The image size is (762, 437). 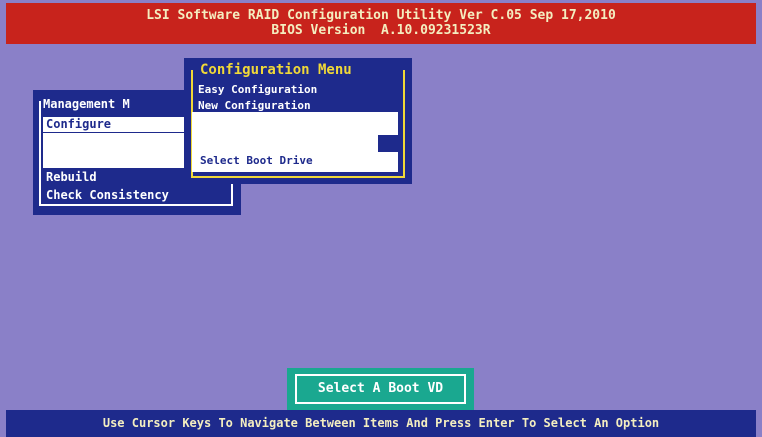 What do you see at coordinates (257, 89) in the screenshot?
I see `menu-item-easy-configuration: Easy Configuration` at bounding box center [257, 89].